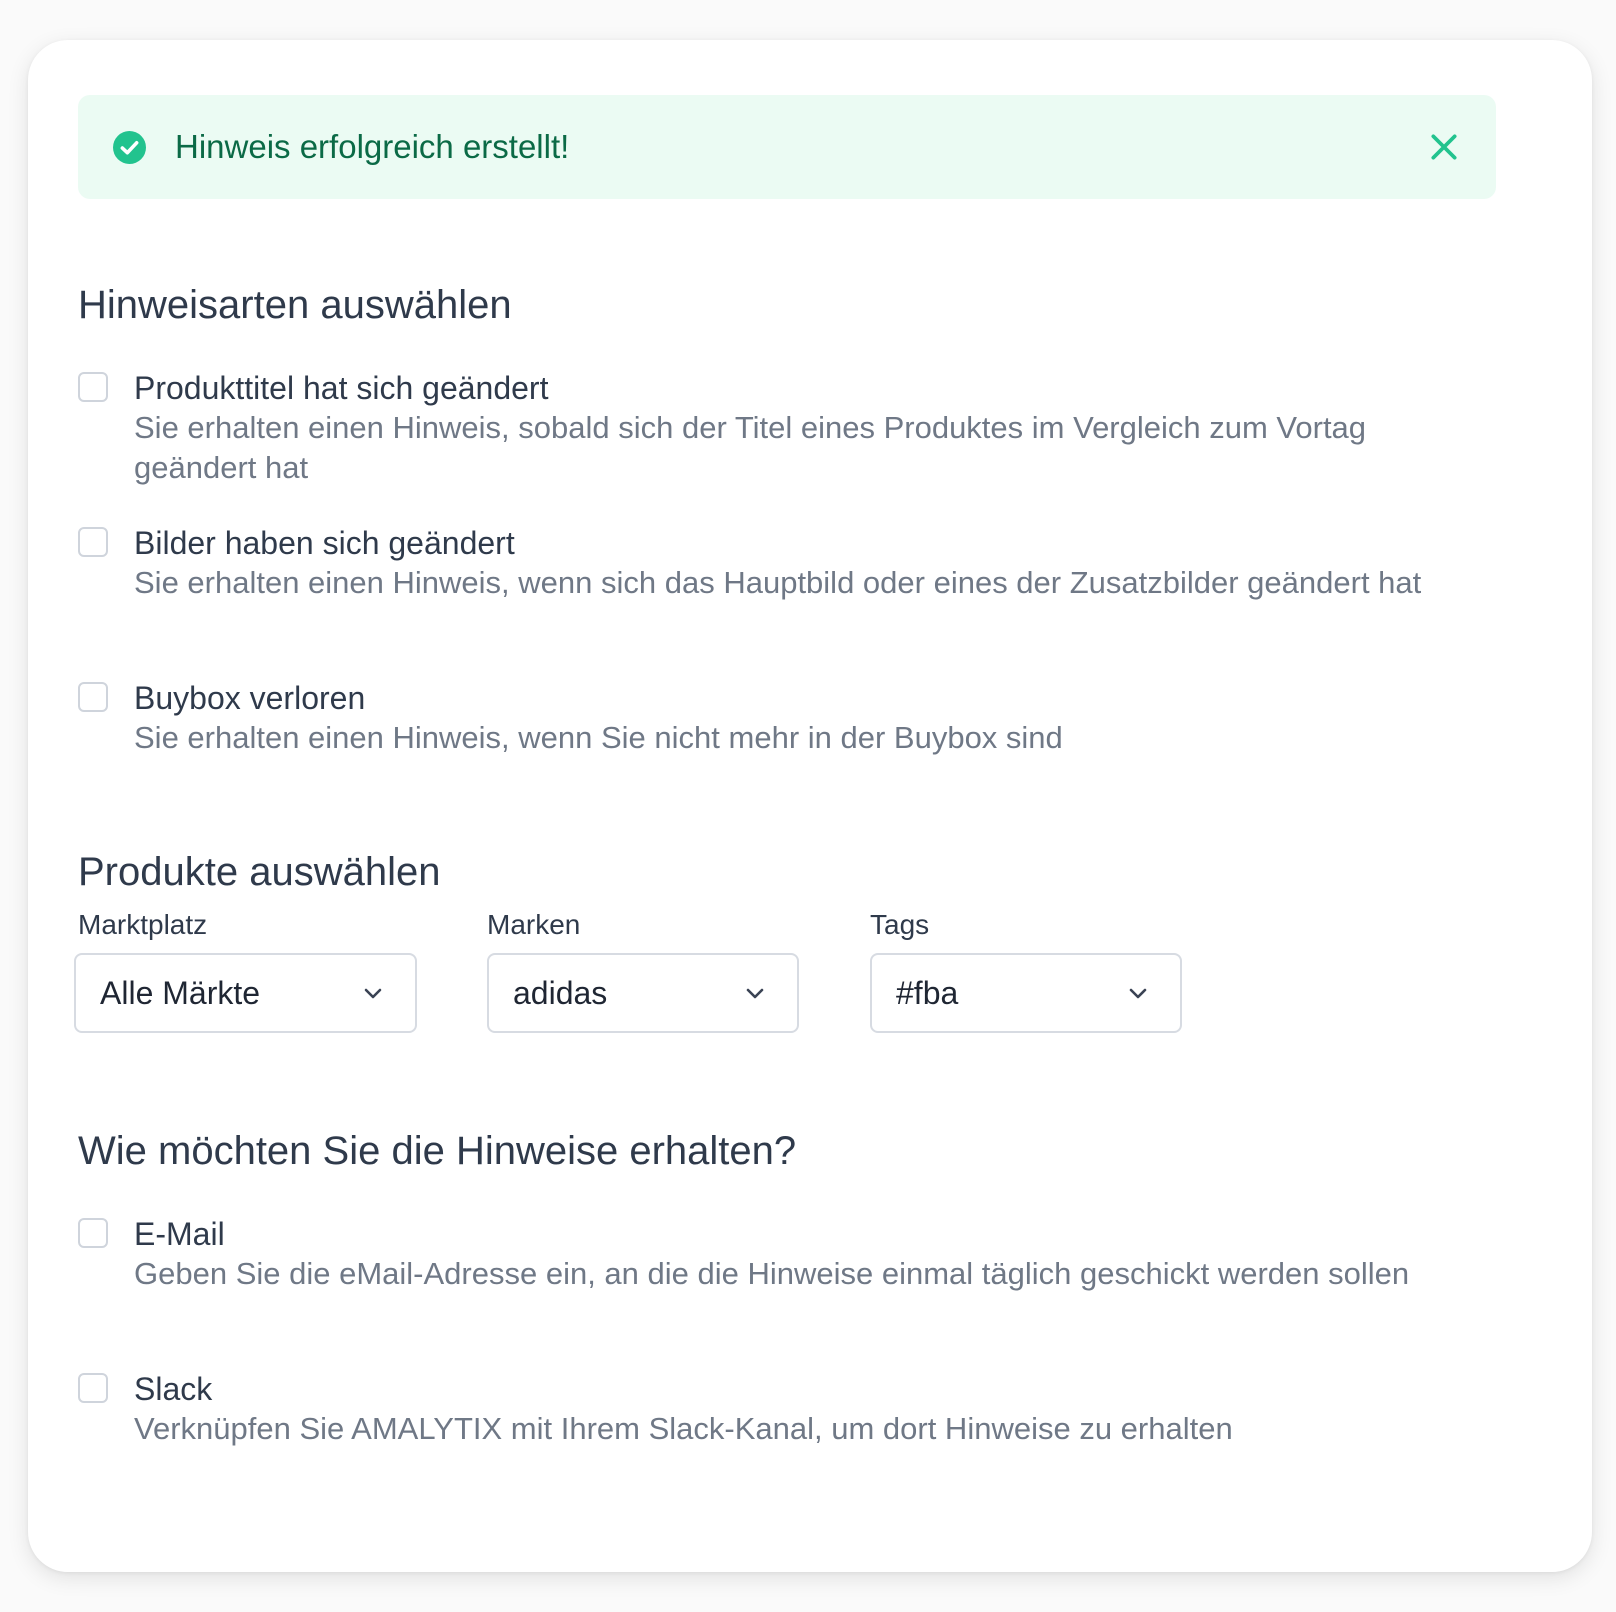  What do you see at coordinates (560, 993) in the screenshot?
I see `brands-value: adidas` at bounding box center [560, 993].